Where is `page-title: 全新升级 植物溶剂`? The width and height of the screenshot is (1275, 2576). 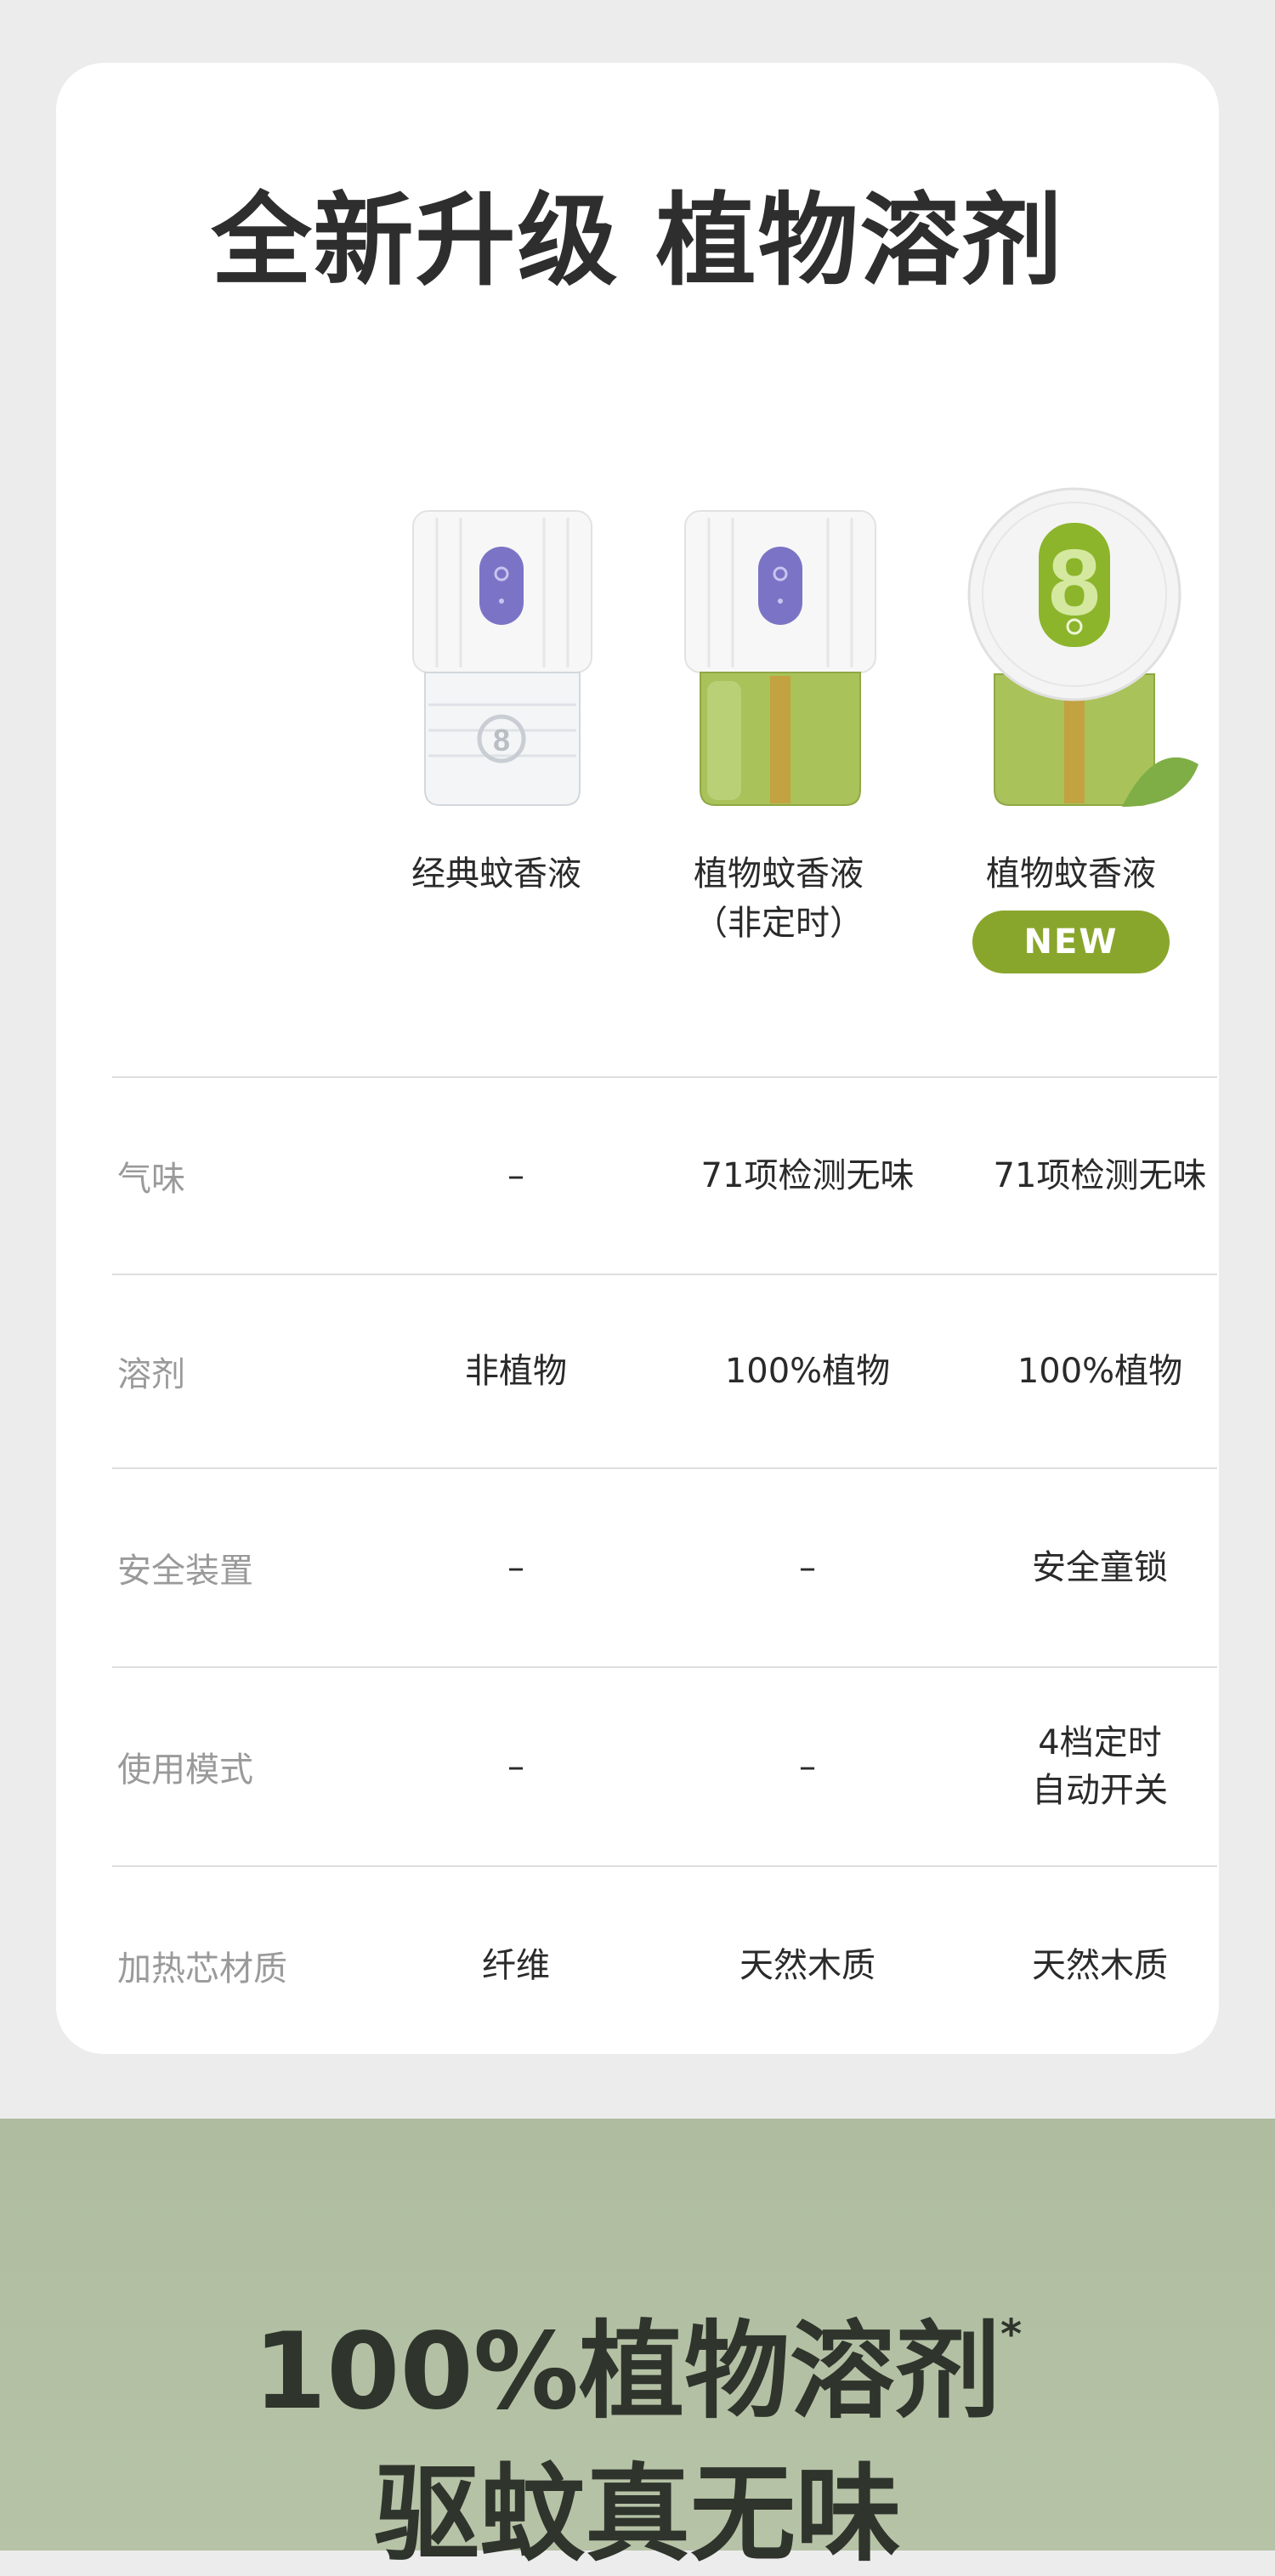
page-title: 全新升级 植物溶剂 is located at coordinates (637, 240).